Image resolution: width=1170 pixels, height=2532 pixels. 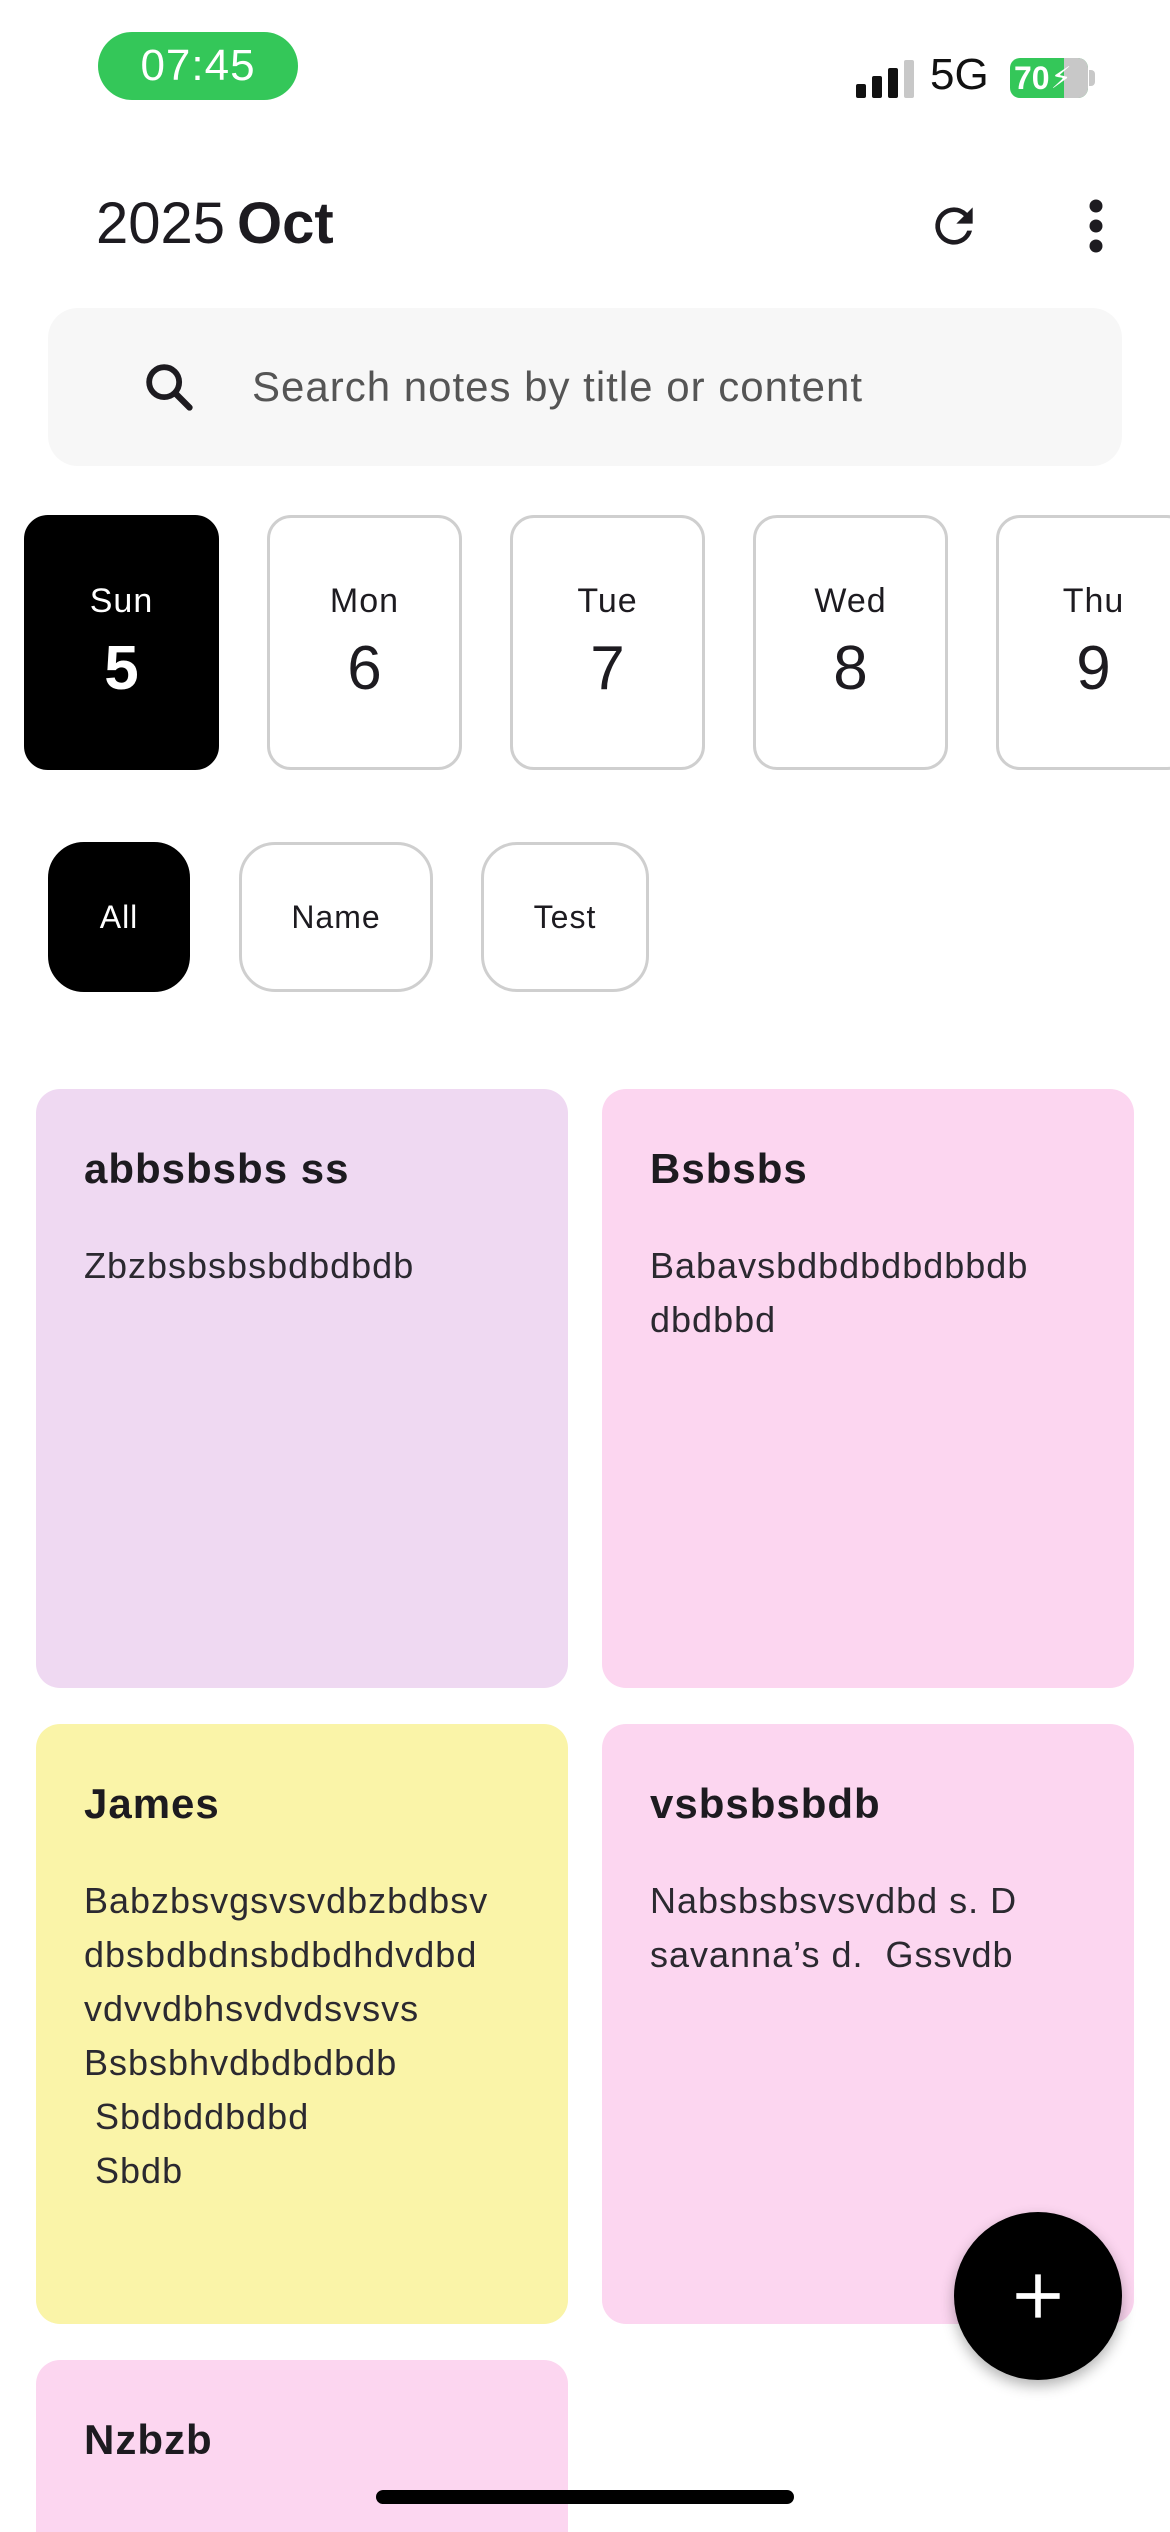 I want to click on network-type: 5G, so click(x=959, y=74).